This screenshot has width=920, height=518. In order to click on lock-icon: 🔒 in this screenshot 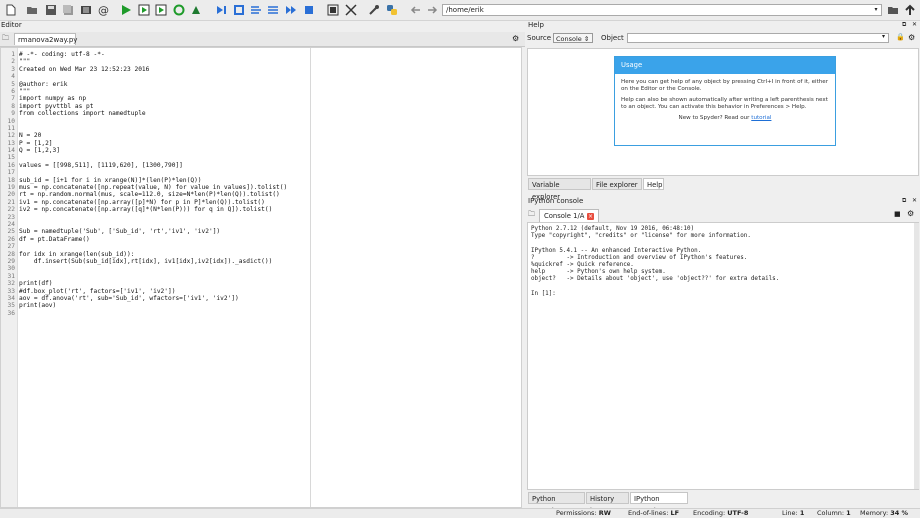, I will do `click(900, 37)`.